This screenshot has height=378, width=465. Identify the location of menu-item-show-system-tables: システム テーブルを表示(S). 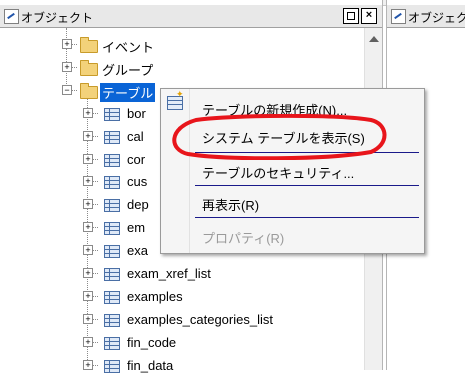
(306, 135).